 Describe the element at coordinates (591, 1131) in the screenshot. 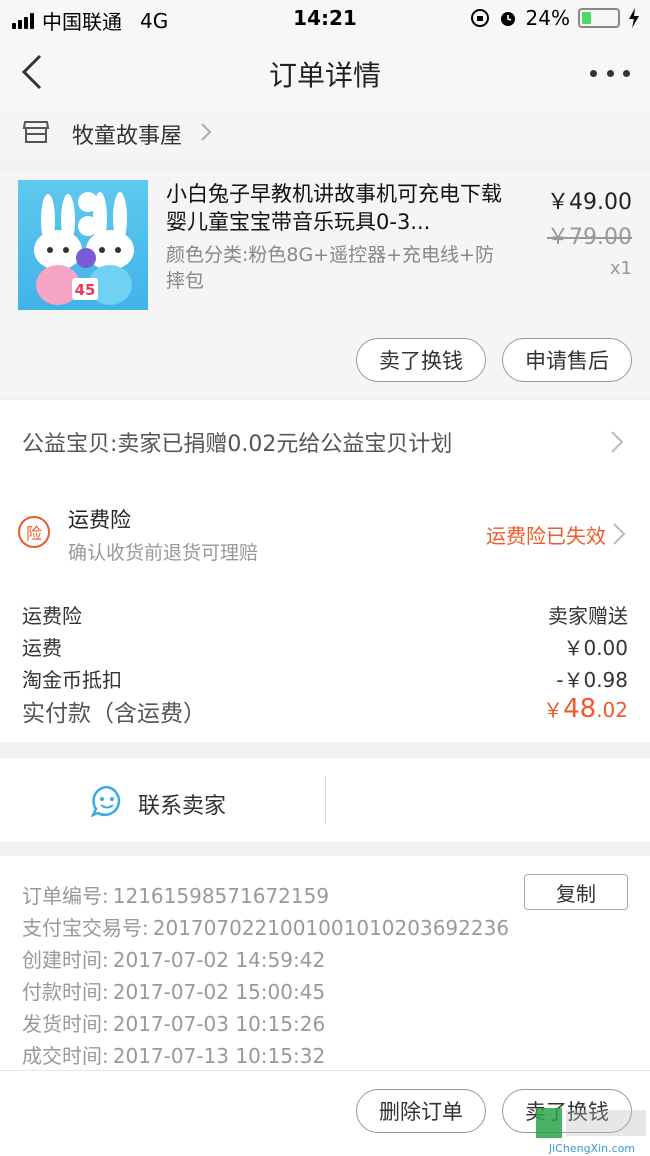

I see `watermark-logo: JiChengXin.com` at that location.